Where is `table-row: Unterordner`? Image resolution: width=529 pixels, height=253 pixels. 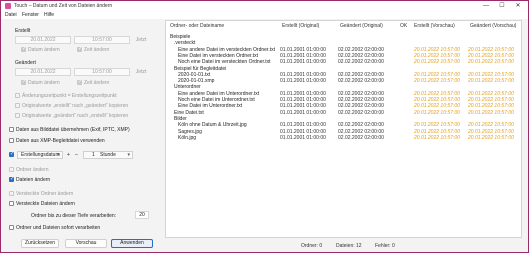
table-row: Unterordner is located at coordinates (343, 87).